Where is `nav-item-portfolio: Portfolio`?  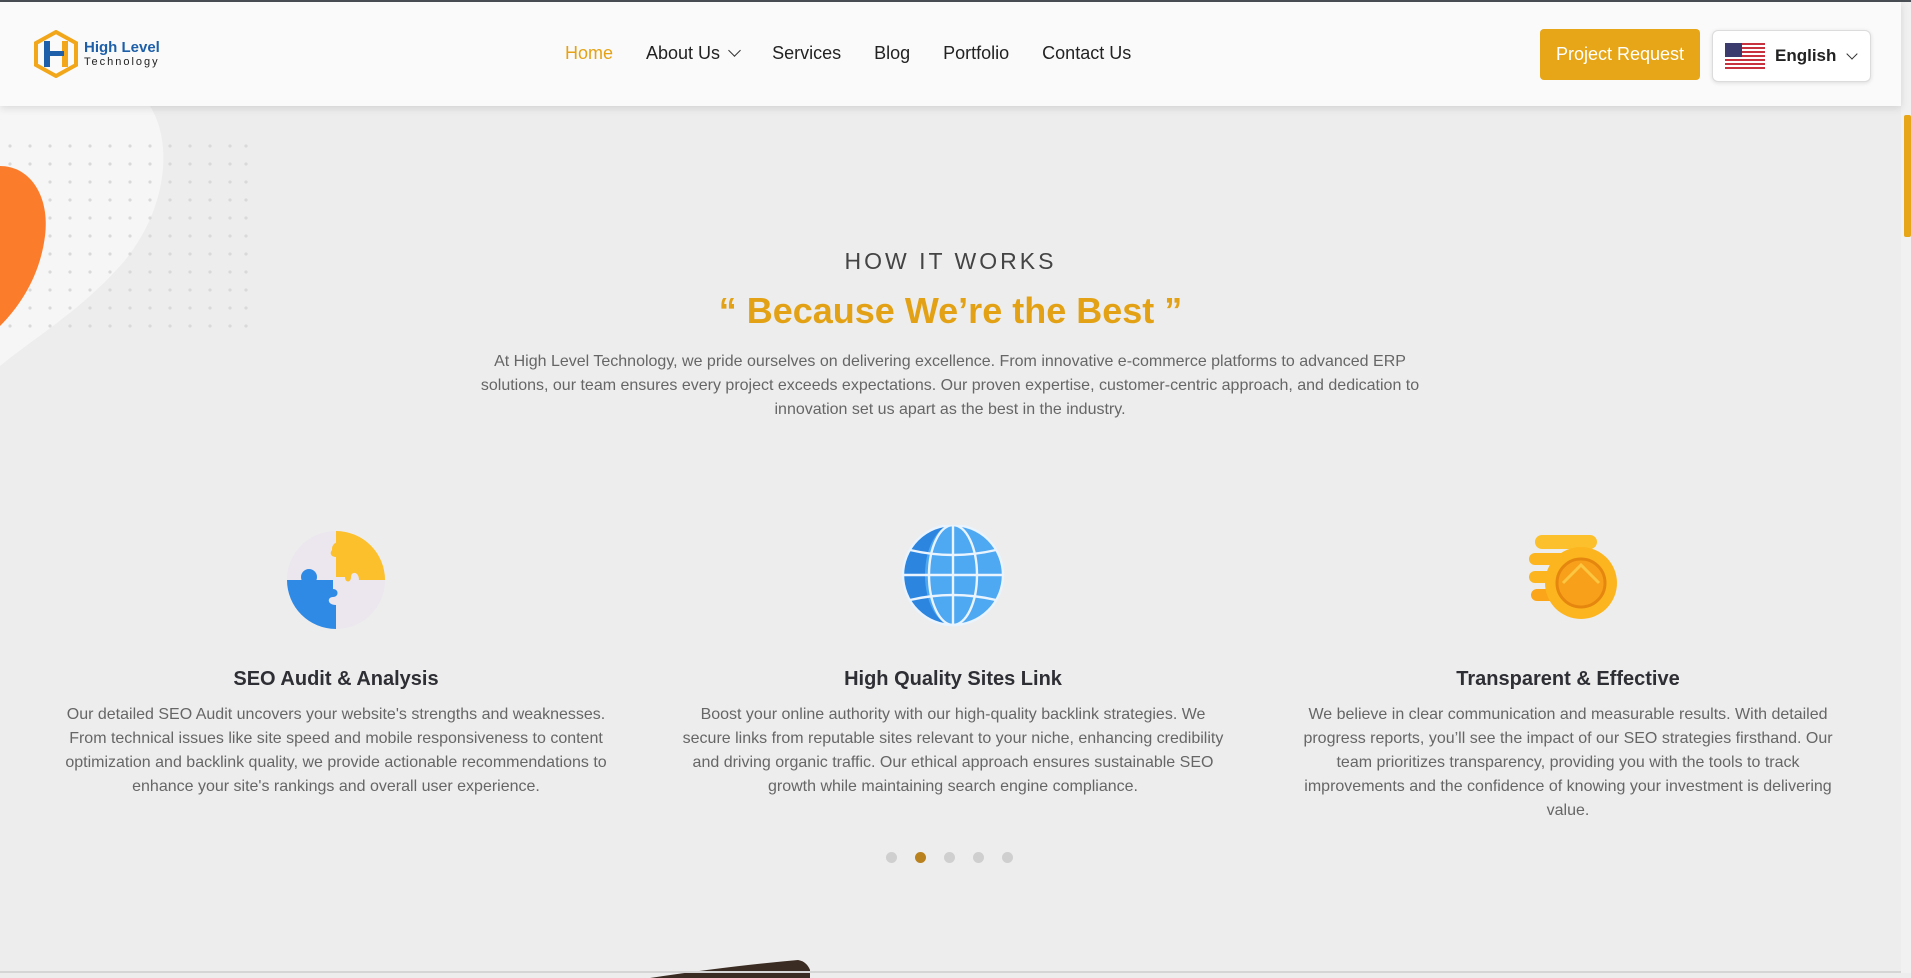
nav-item-portfolio: Portfolio is located at coordinates (976, 53).